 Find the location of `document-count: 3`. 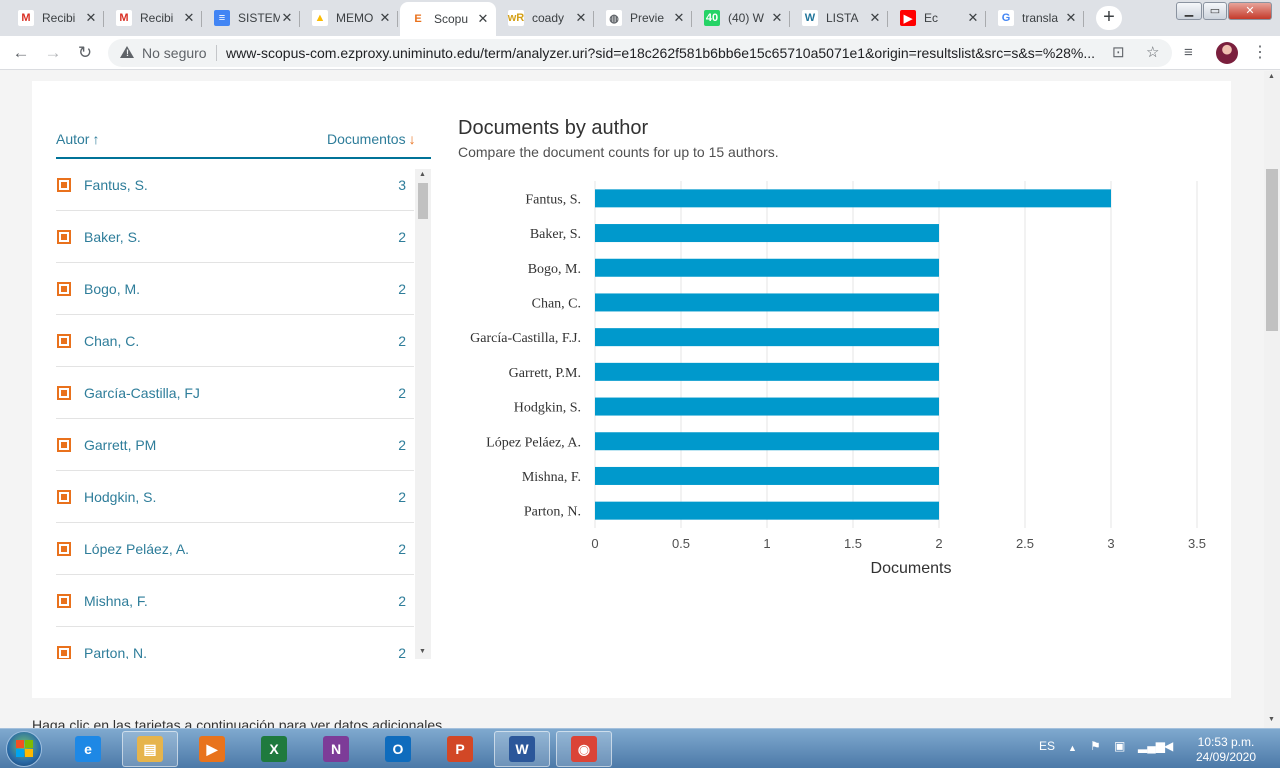

document-count: 3 is located at coordinates (402, 185).